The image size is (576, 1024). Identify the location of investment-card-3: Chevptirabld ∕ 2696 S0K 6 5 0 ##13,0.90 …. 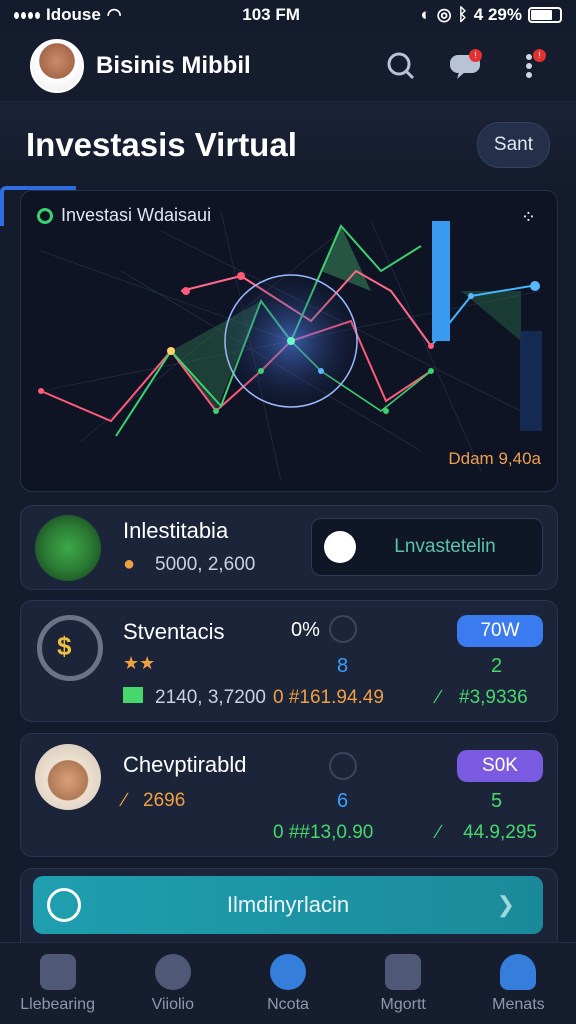
(289, 795).